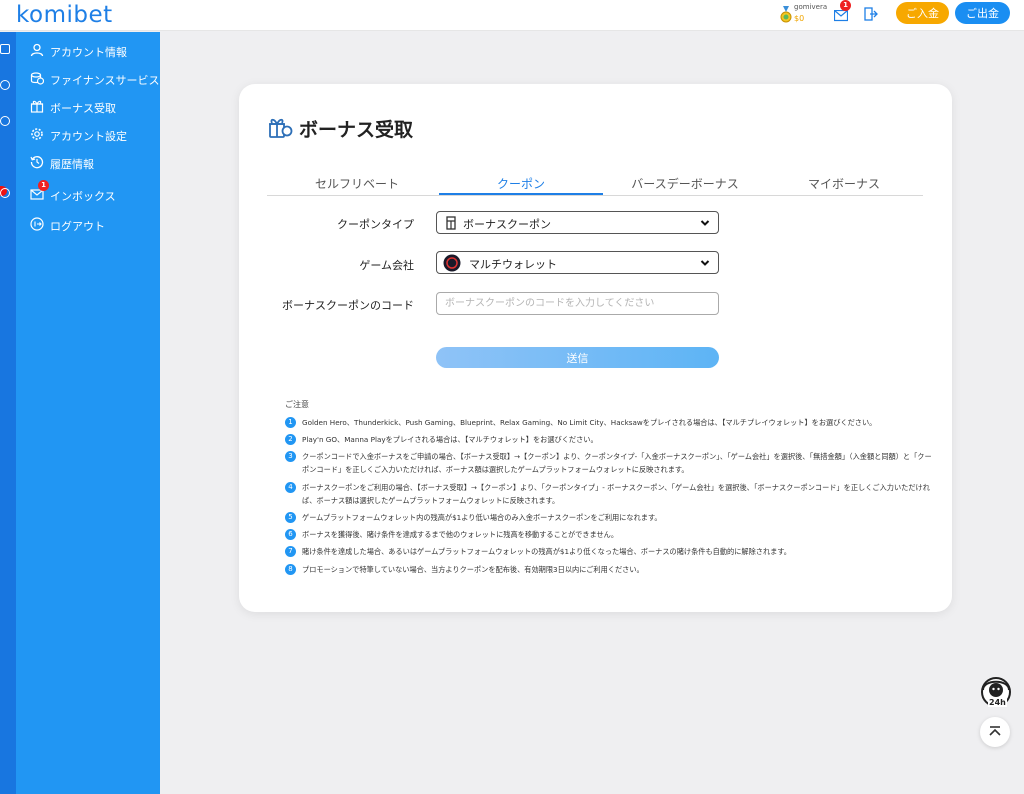  What do you see at coordinates (290, 422) in the screenshot?
I see `note-number: 1` at bounding box center [290, 422].